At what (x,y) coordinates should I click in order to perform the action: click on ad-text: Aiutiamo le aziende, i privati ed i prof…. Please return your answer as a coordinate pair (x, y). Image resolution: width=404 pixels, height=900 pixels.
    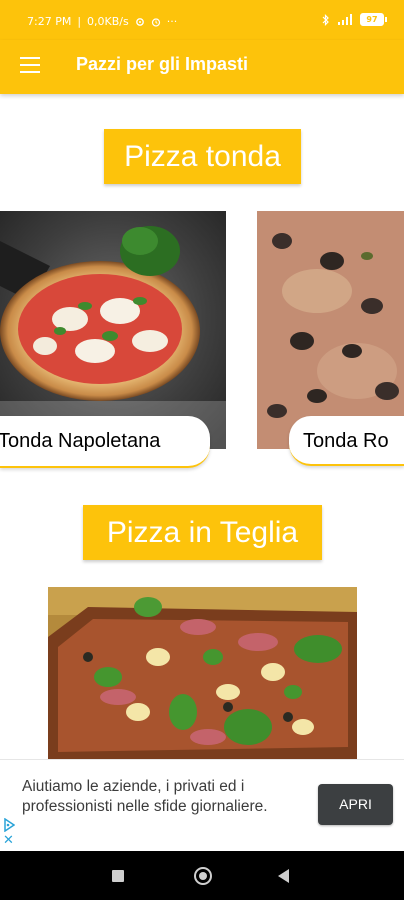
    Looking at the image, I should click on (145, 796).